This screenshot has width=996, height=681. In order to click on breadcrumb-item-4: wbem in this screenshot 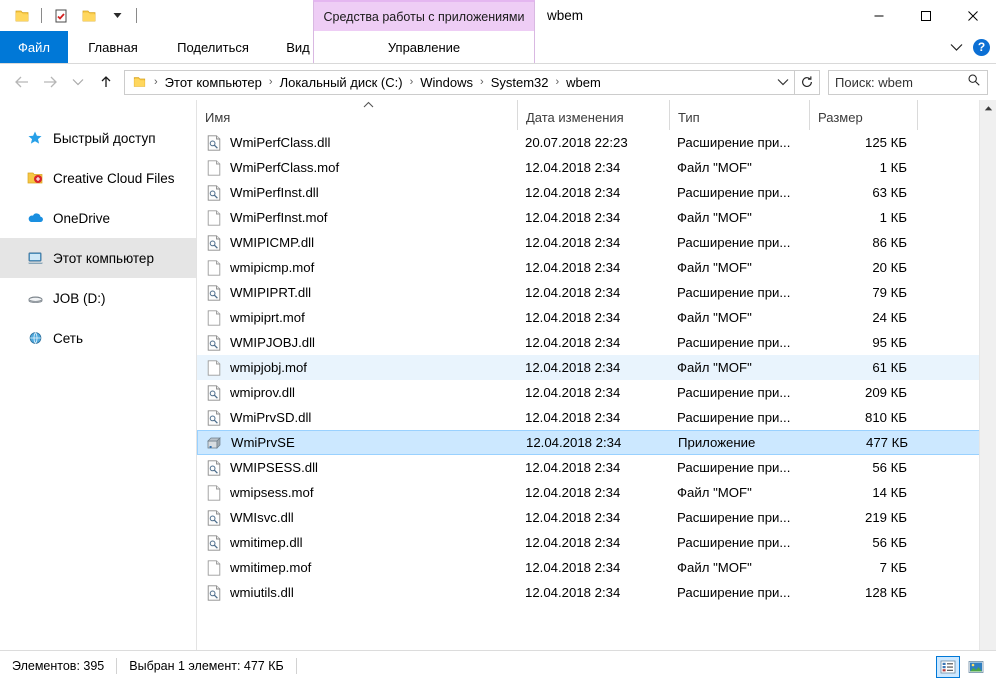, I will do `click(583, 82)`.